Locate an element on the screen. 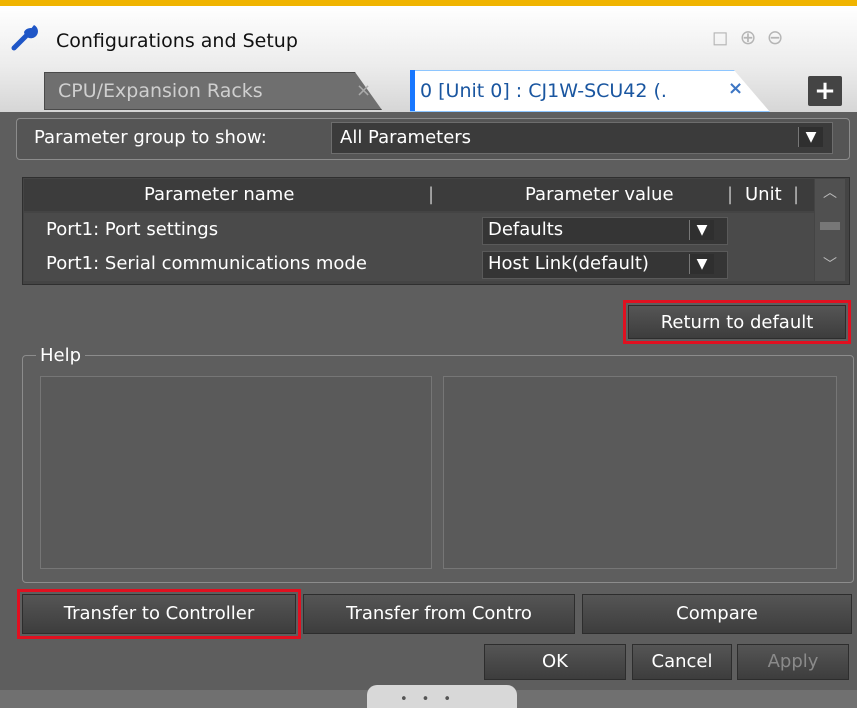  row-parameter-name: Port1: Port settings is located at coordinates (132, 229).